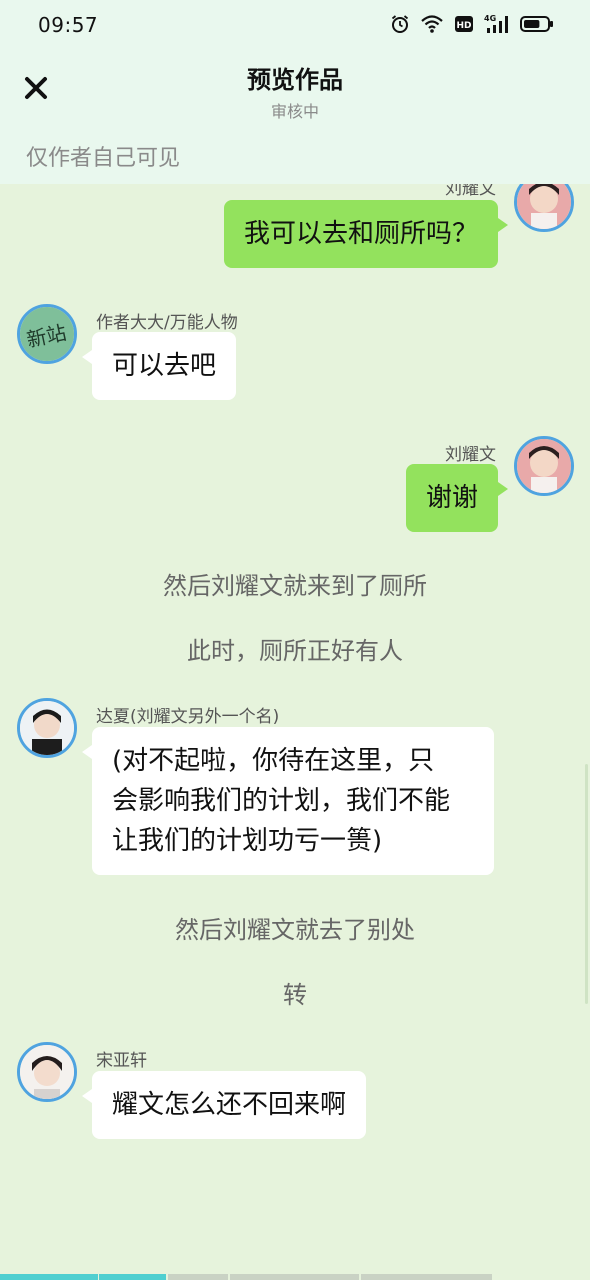  What do you see at coordinates (273, 761) in the screenshot?
I see `message-line: (对不起啦，你待在这里，只` at bounding box center [273, 761].